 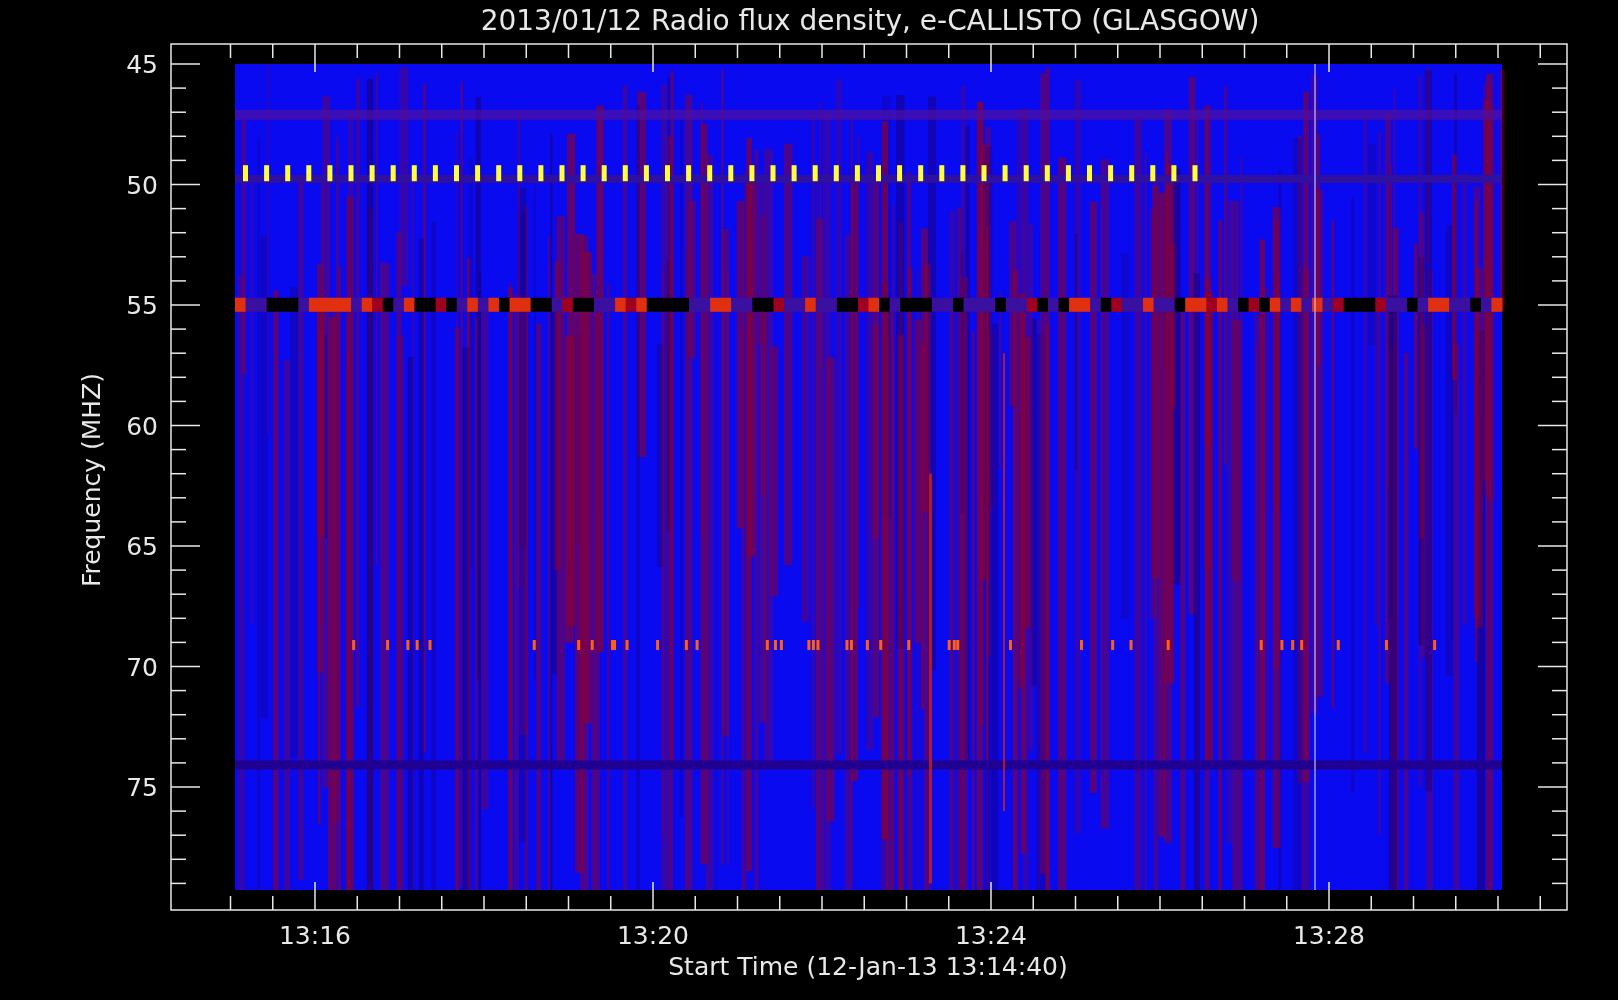 I want to click on y-tick-label: 50, so click(x=142, y=185).